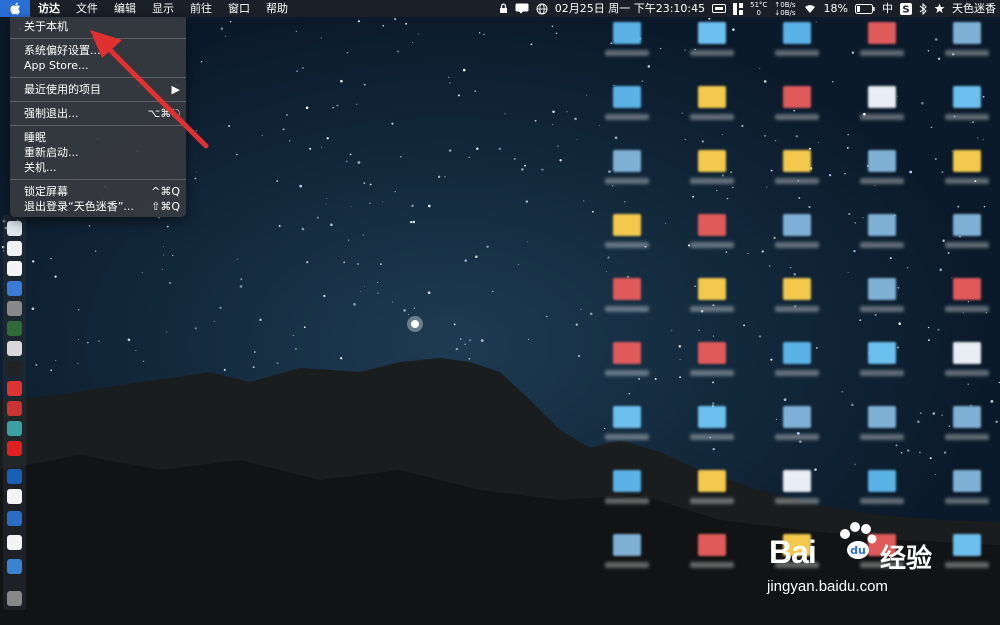 Image resolution: width=1000 pixels, height=625 pixels. What do you see at coordinates (827, 586) in the screenshot?
I see `watermark-url: jingyan.baidu.com` at bounding box center [827, 586].